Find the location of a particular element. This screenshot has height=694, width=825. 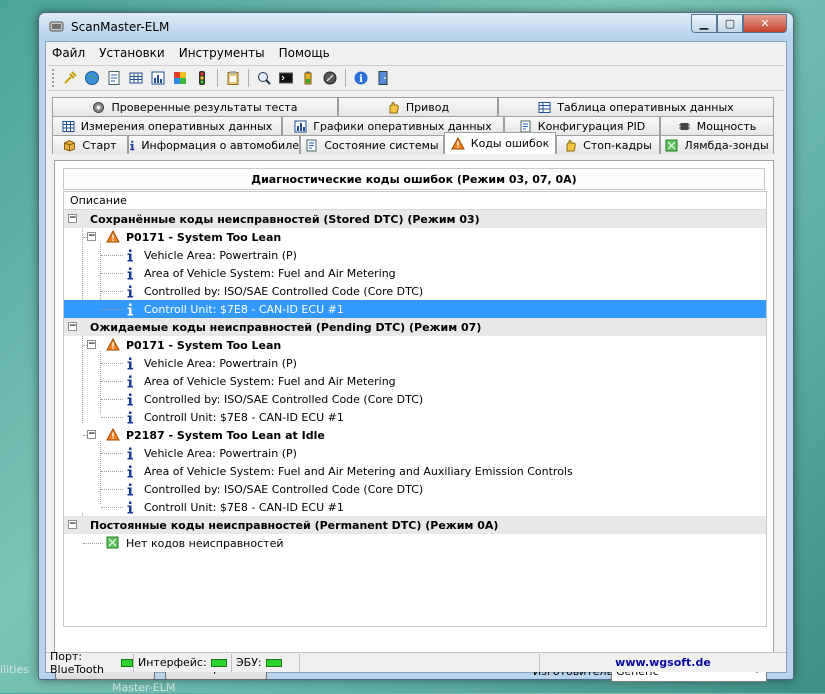

toolbar-grip is located at coordinates (54, 78).